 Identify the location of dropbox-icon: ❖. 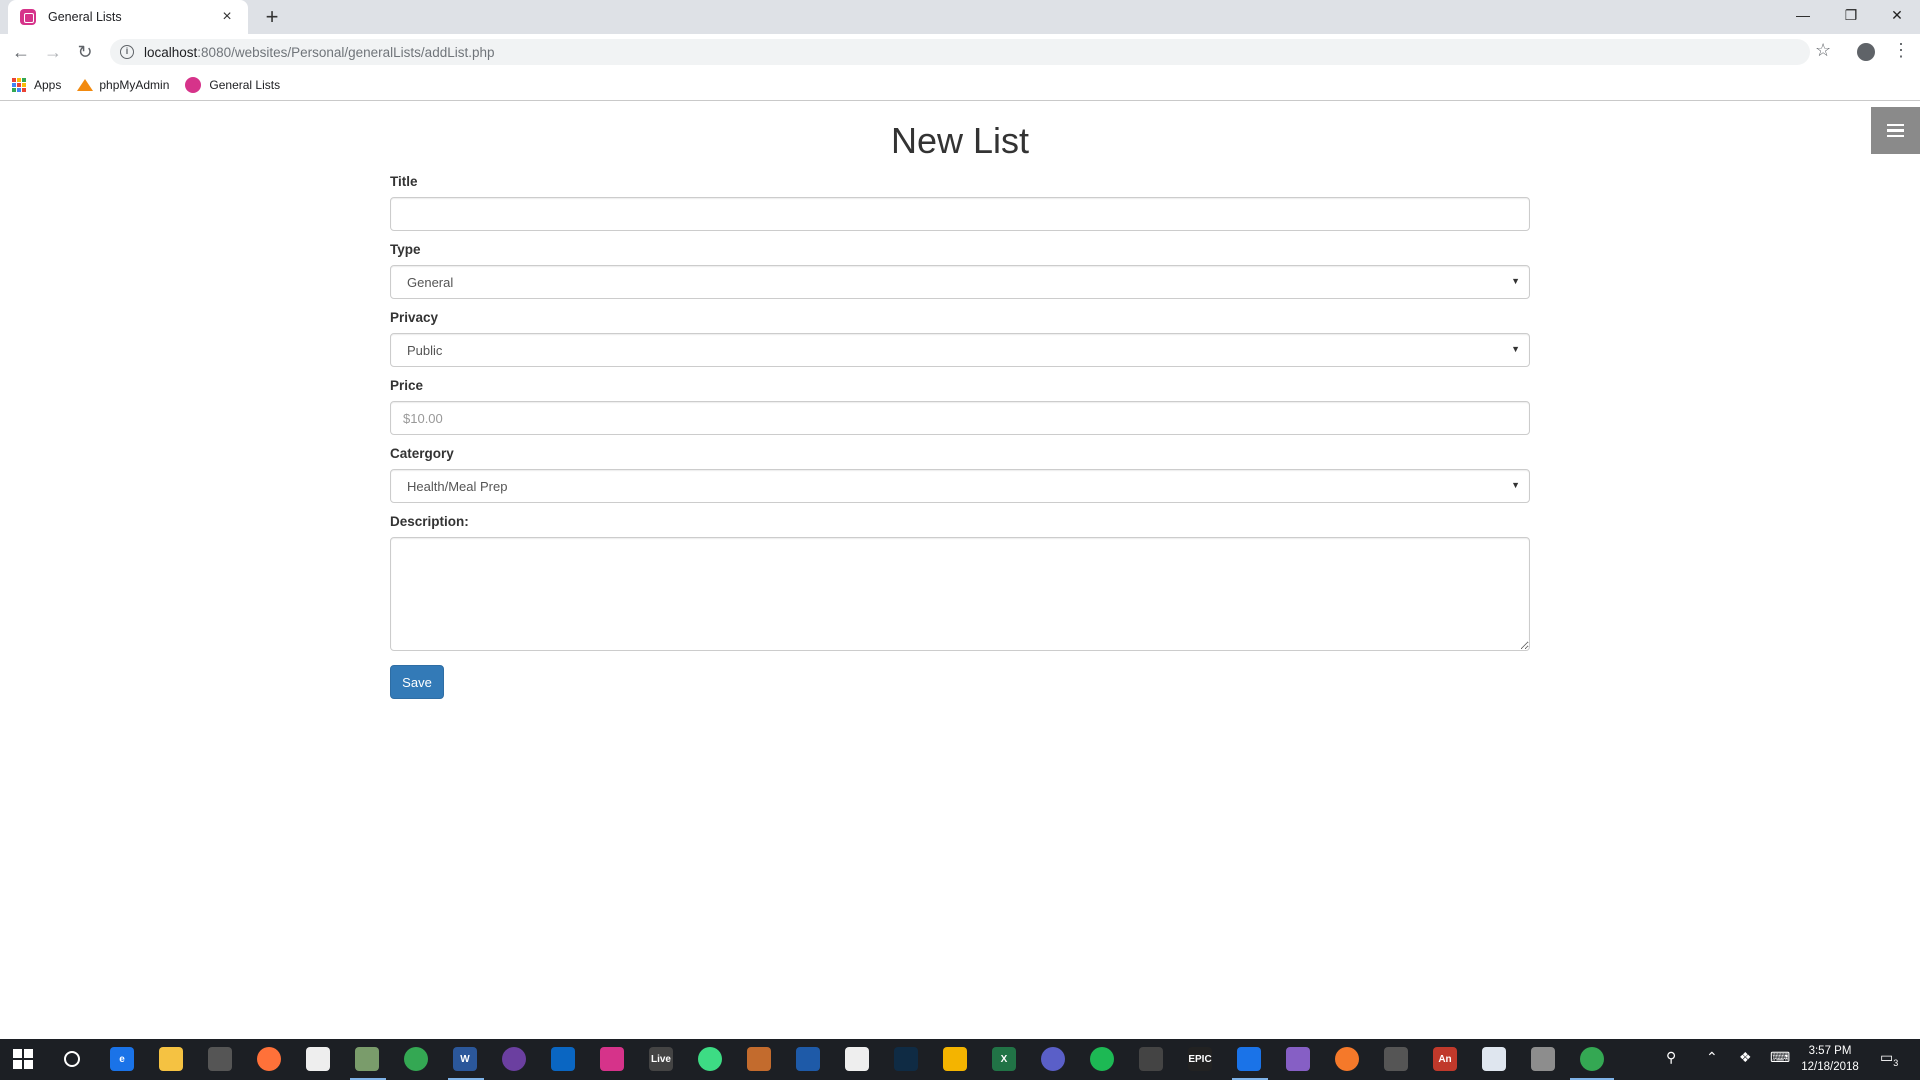
(1745, 1057).